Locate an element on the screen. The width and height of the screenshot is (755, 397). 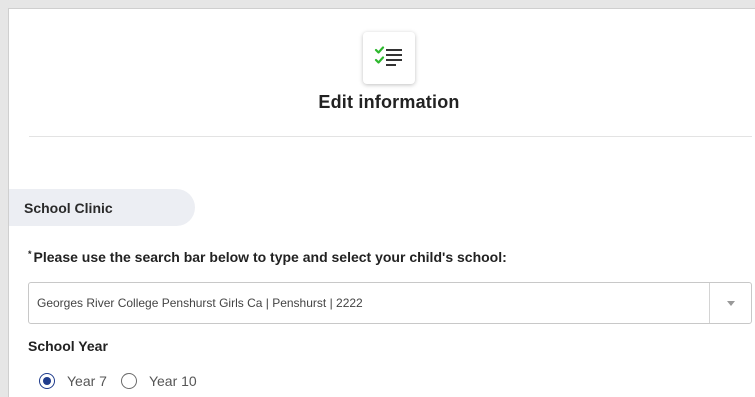
checklist-icon is located at coordinates (389, 58).